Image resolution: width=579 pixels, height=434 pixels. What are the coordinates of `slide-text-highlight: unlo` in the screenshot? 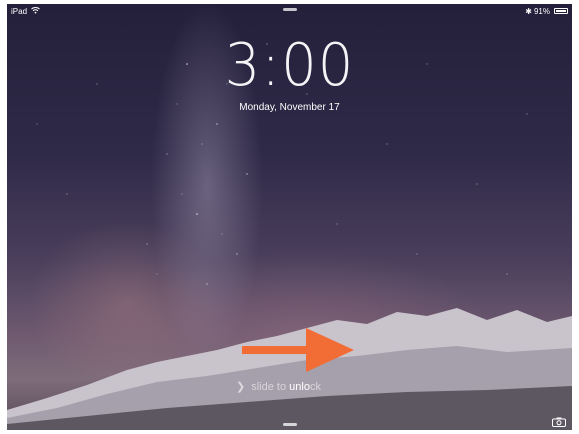 It's located at (299, 387).